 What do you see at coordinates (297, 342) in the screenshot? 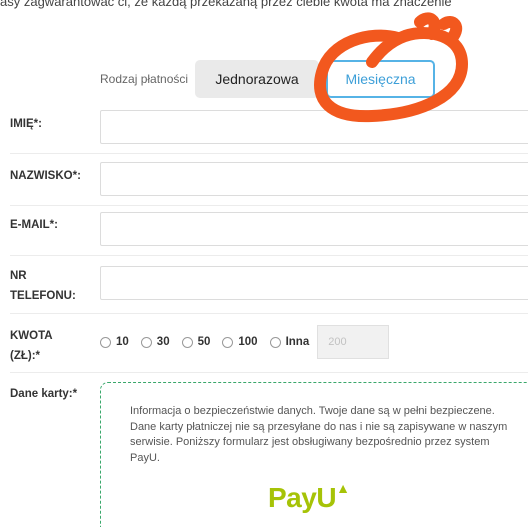
I see `amount-value: Inna` at bounding box center [297, 342].